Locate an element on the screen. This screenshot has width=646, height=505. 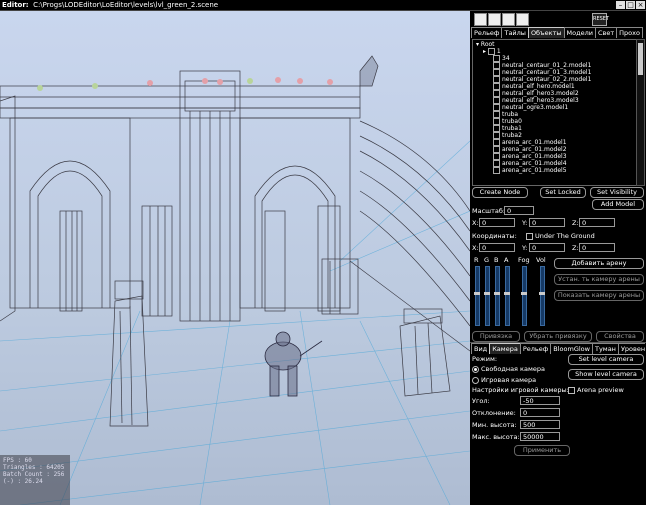
tree-item: neutral_elf_hero.model1 is located at coordinates (534, 86).